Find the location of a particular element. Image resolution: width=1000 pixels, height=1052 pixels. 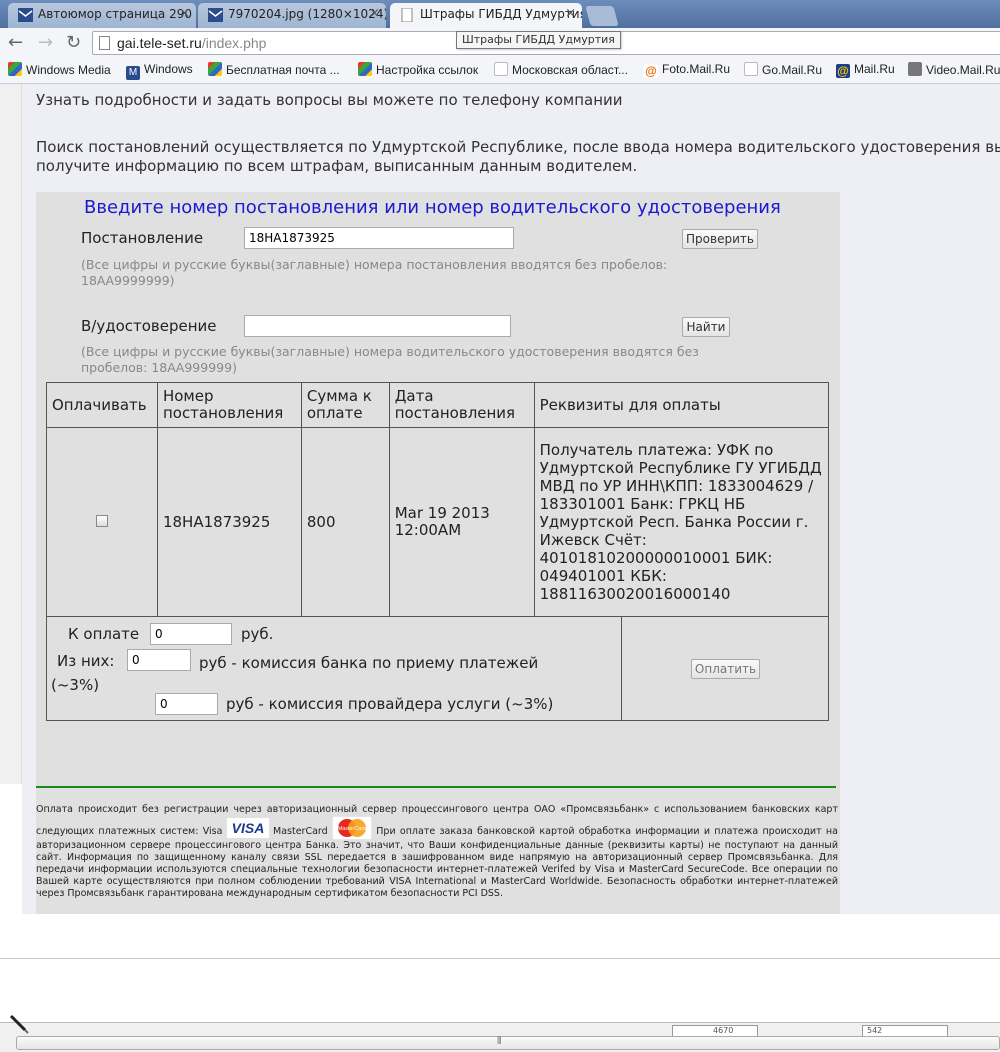

payment-box-divider is located at coordinates (621, 668).